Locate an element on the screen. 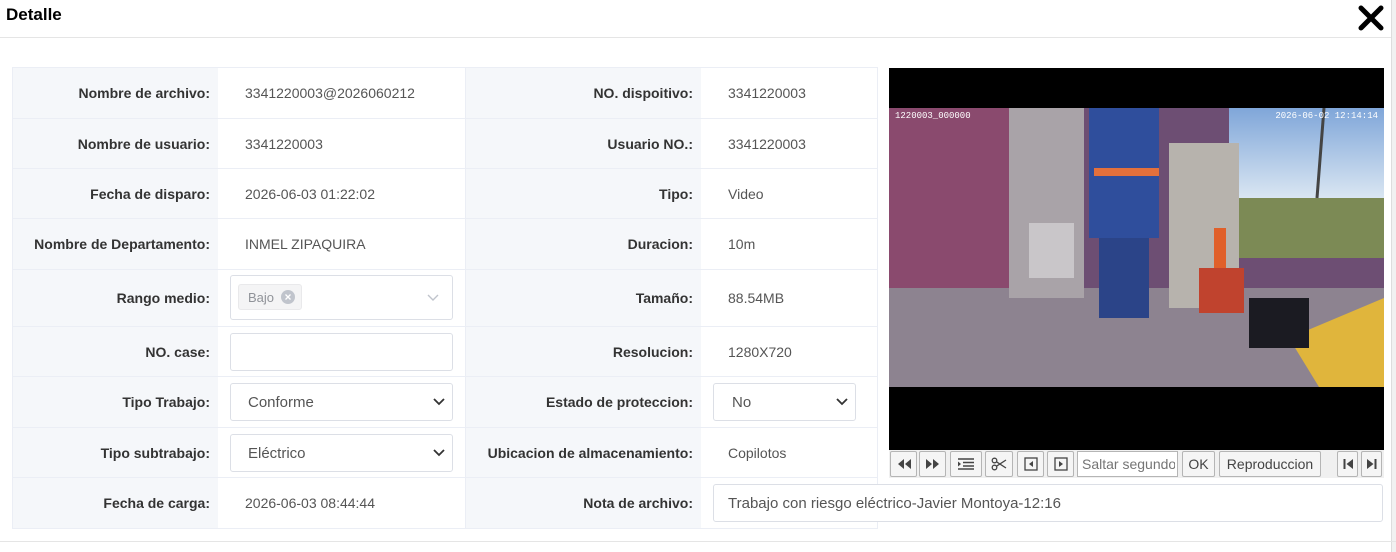  step-back-icon is located at coordinates (1030, 464).